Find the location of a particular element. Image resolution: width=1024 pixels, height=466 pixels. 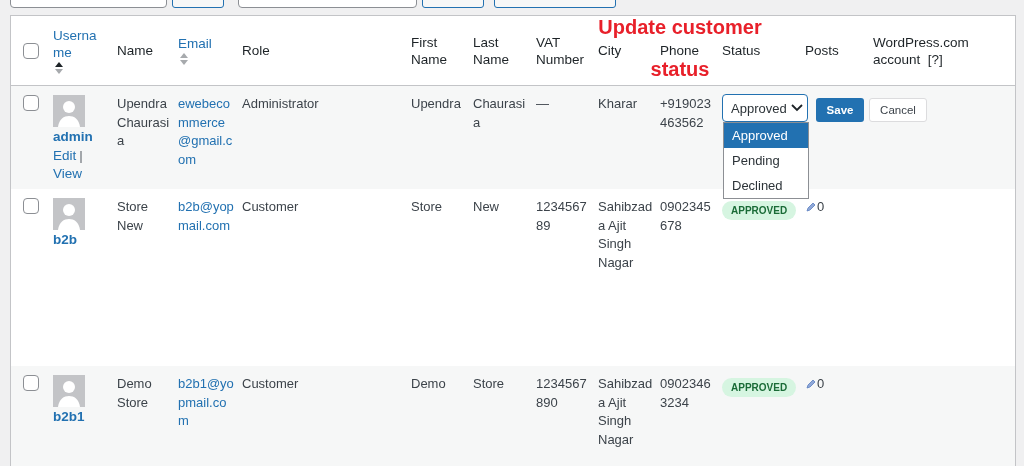

username-link: admin is located at coordinates (73, 137).